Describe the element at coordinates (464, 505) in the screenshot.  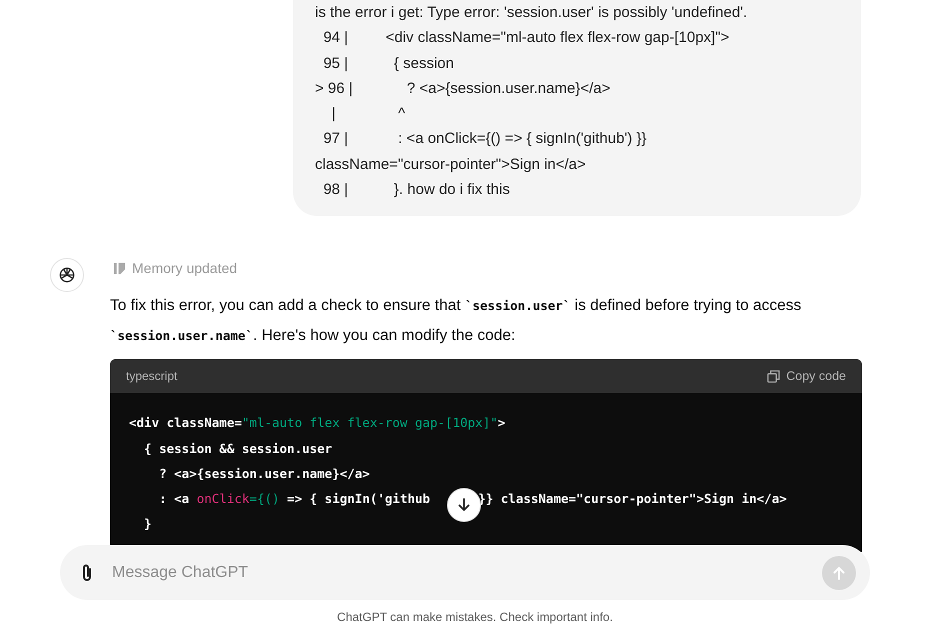
I see `arrow-down-icon` at that location.